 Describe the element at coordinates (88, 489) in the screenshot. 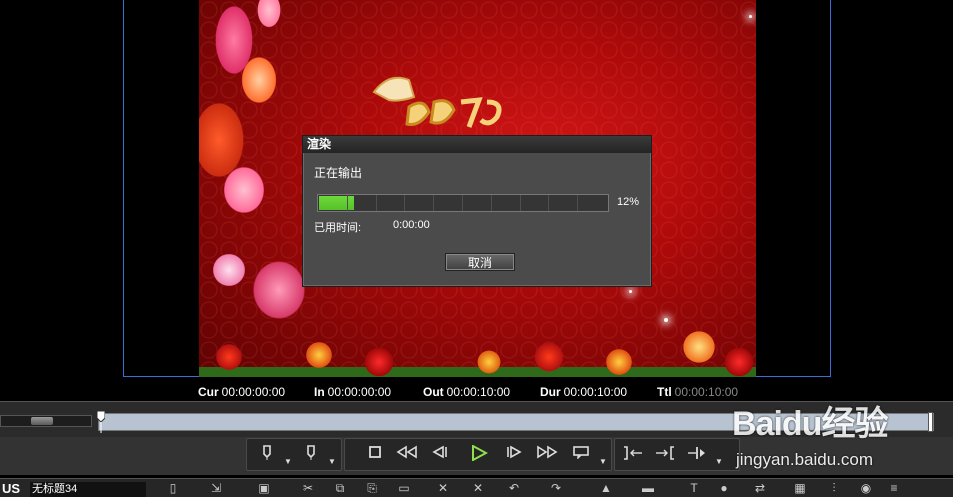

I see `project-name-field: 无标题34` at that location.